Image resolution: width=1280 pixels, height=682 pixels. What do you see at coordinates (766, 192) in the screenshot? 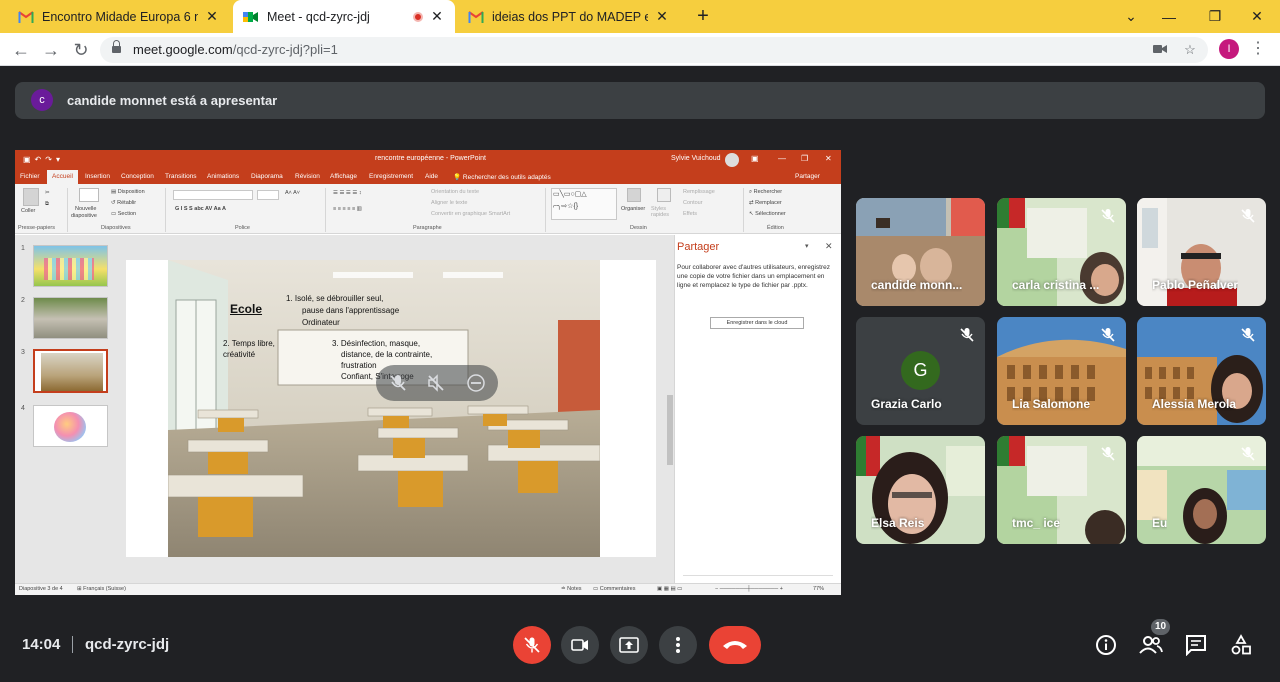
I see `ribbon-rechercher: ⌕ Rechercher` at bounding box center [766, 192].